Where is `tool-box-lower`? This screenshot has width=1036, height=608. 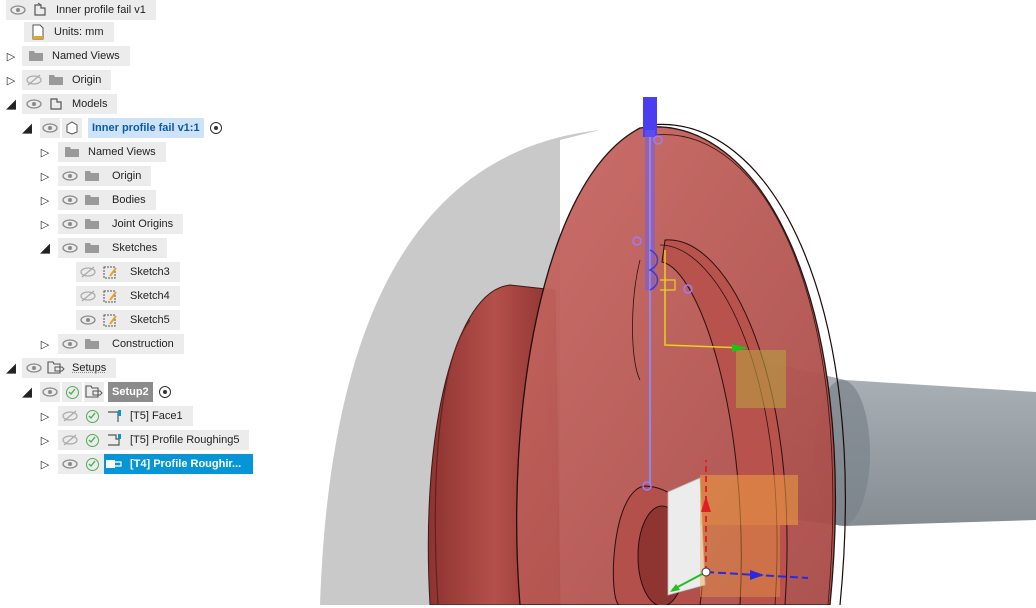 tool-box-lower is located at coordinates (749, 500).